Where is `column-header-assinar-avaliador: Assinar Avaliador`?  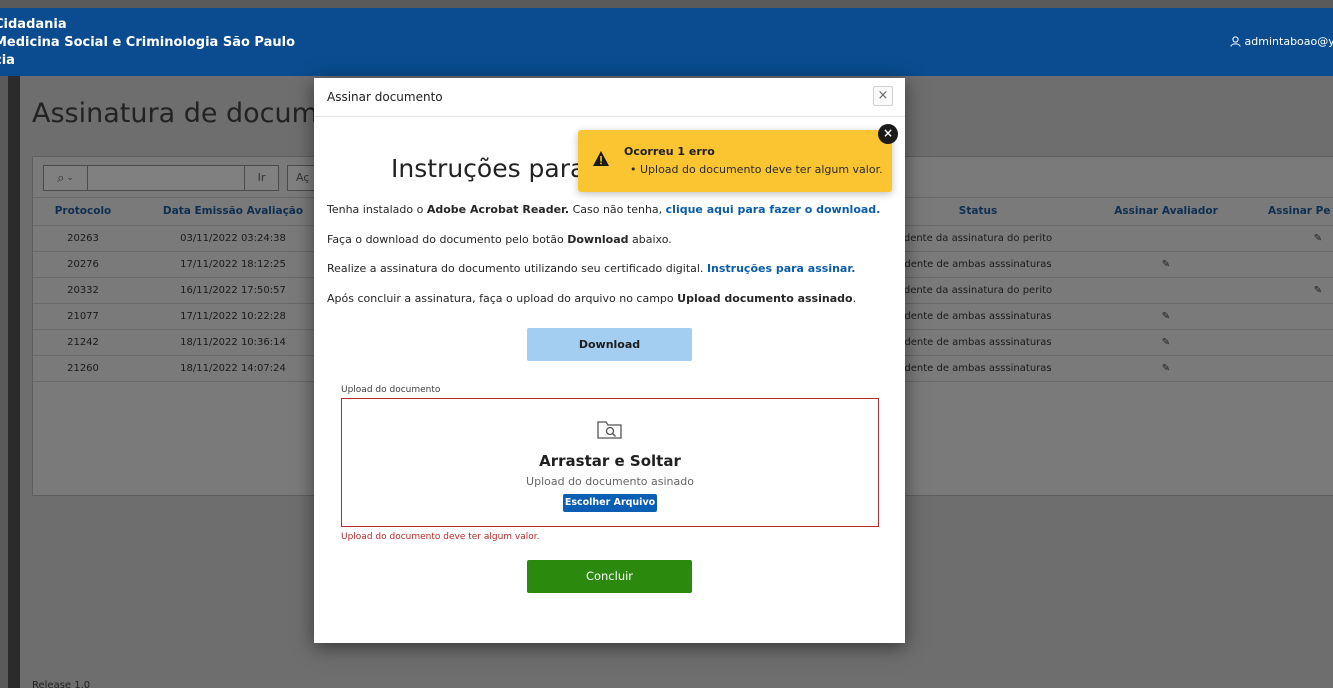
column-header-assinar-avaliador: Assinar Avaliador is located at coordinates (1166, 211).